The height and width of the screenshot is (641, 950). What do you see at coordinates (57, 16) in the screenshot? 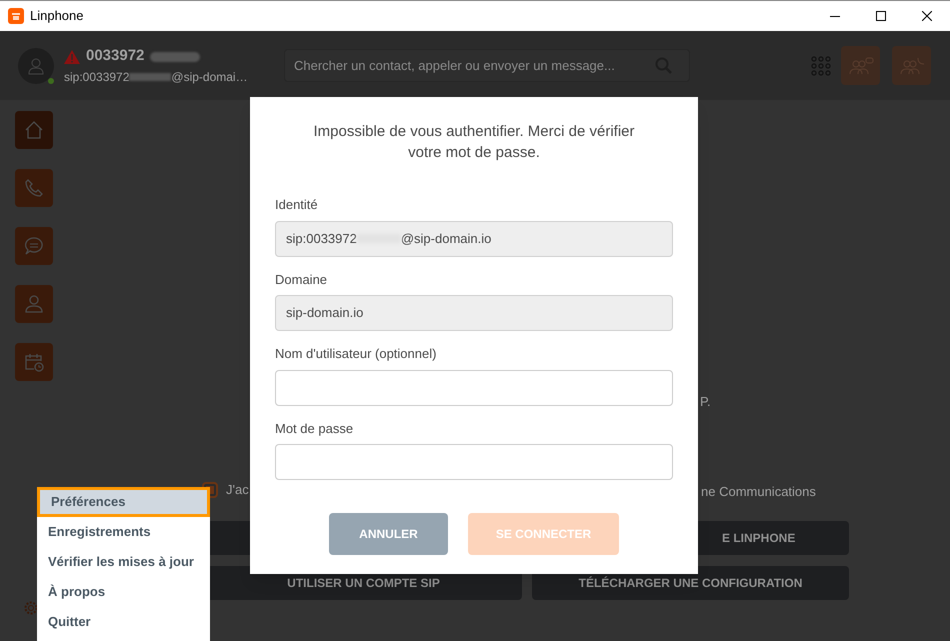
I see `window-title: Linphone` at bounding box center [57, 16].